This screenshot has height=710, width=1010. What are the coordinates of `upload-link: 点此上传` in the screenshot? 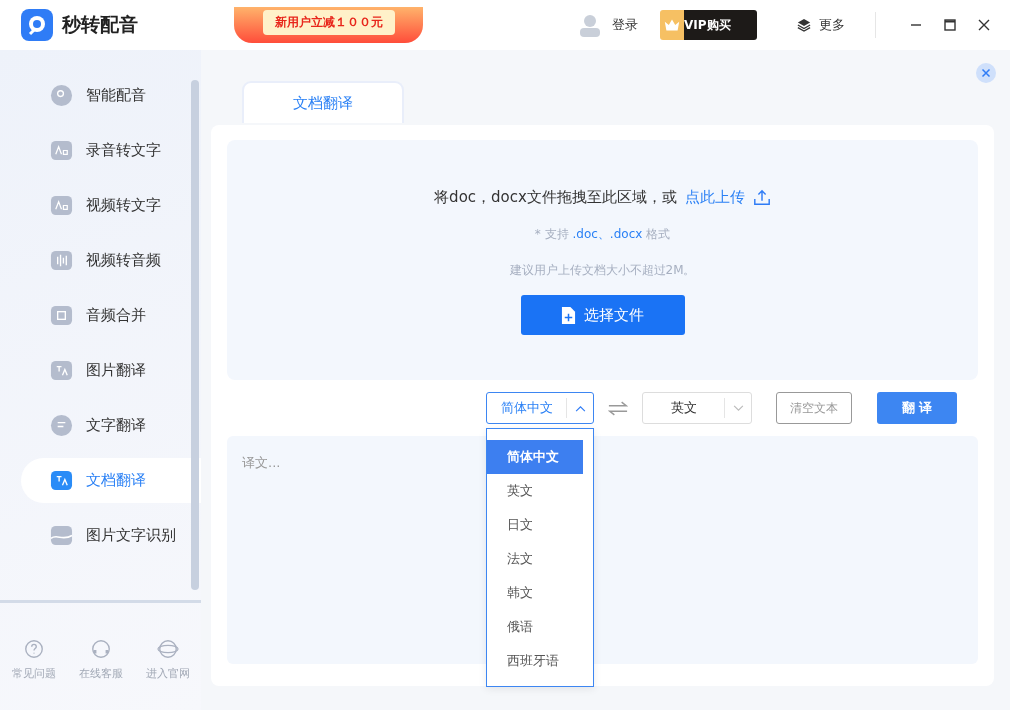 It's located at (714, 197).